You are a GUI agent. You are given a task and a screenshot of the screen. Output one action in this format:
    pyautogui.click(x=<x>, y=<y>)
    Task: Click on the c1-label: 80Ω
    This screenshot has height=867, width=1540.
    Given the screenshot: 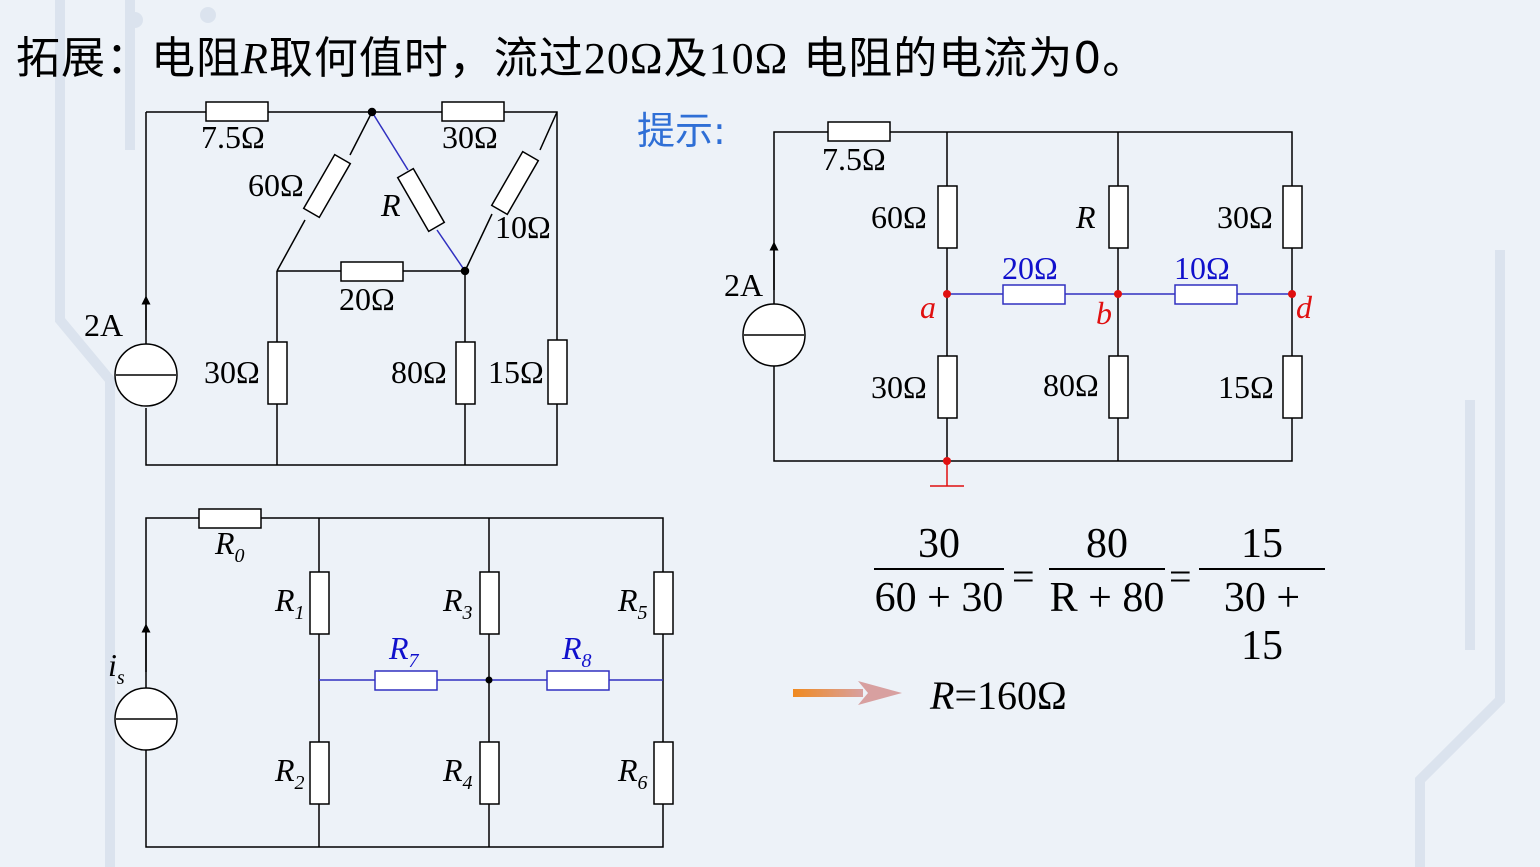 What is the action you would take?
    pyautogui.click(x=419, y=372)
    